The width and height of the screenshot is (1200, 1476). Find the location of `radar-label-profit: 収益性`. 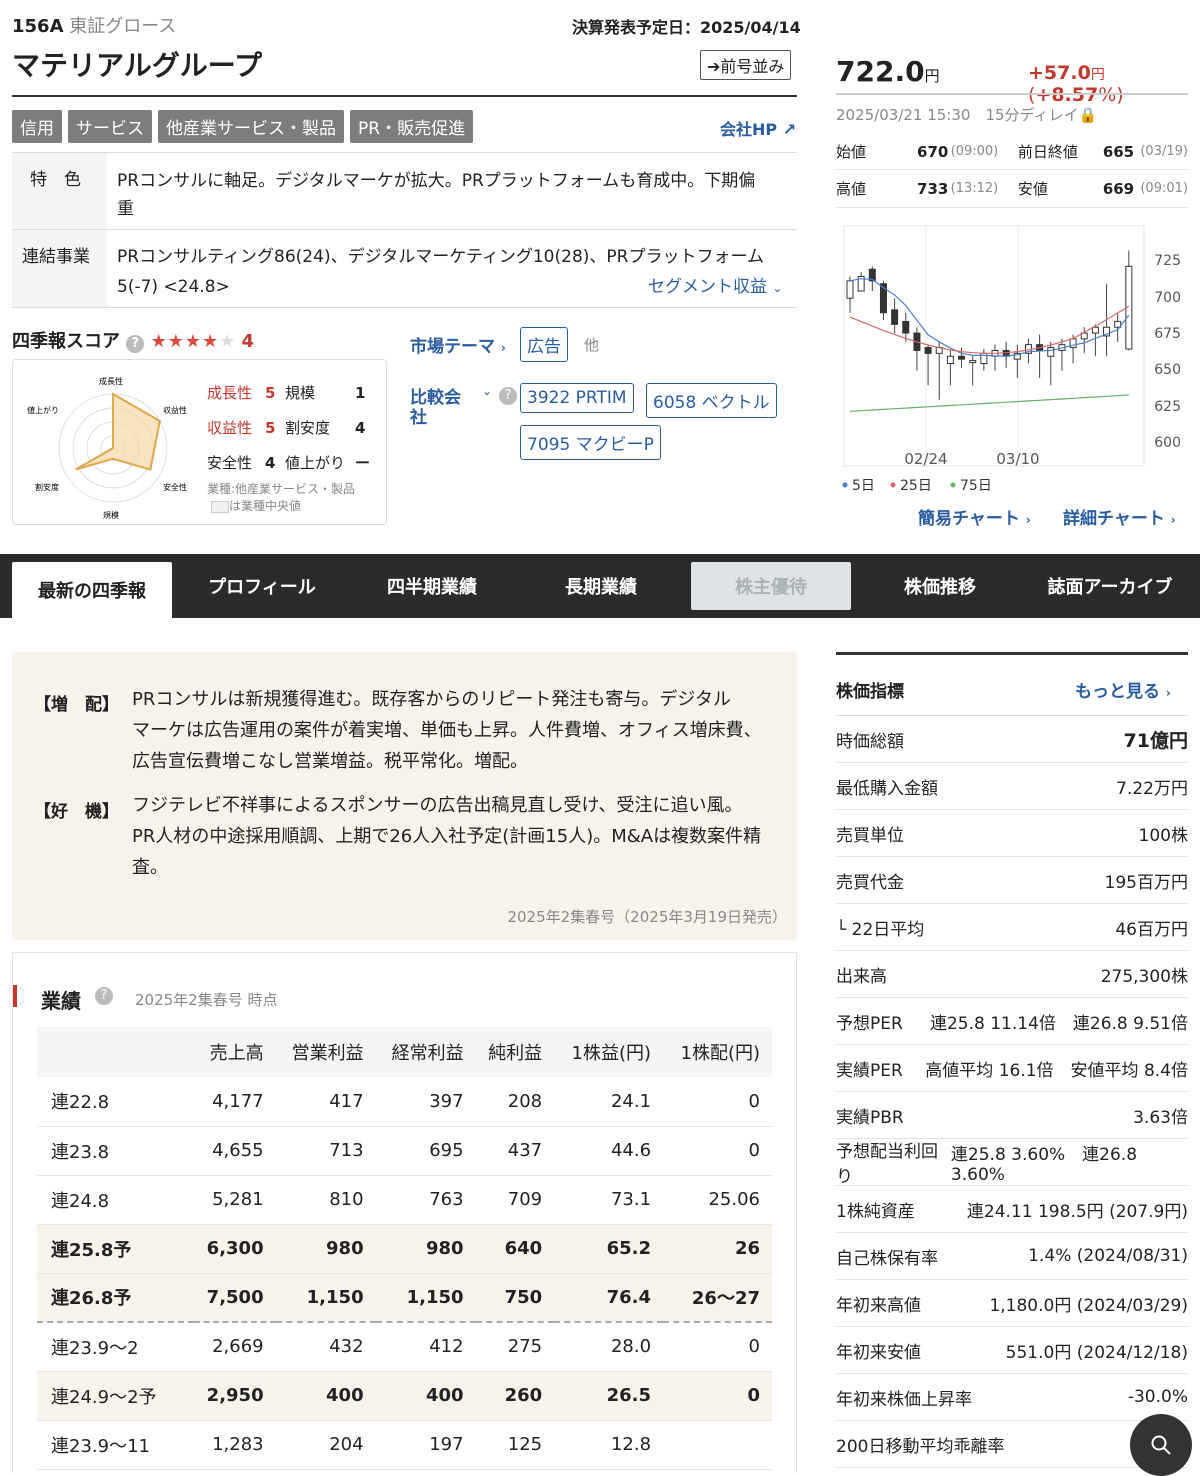

radar-label-profit: 収益性 is located at coordinates (175, 410).